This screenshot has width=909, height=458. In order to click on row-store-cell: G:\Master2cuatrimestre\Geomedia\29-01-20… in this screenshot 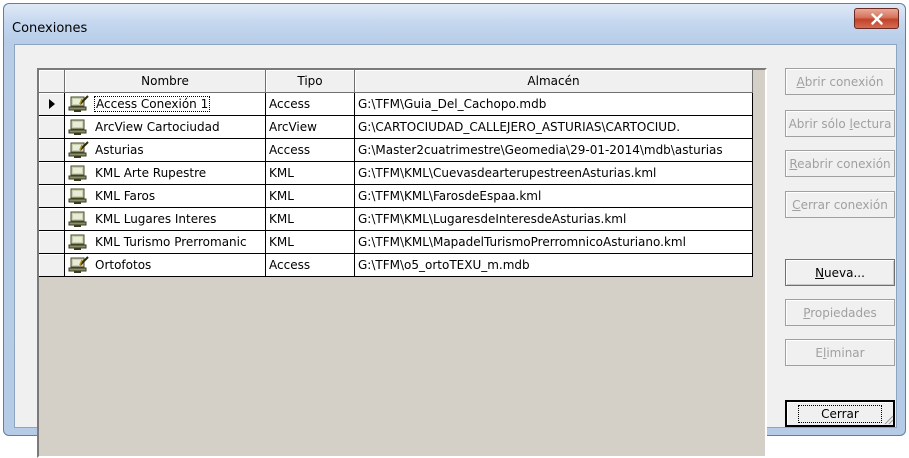, I will do `click(554, 150)`.